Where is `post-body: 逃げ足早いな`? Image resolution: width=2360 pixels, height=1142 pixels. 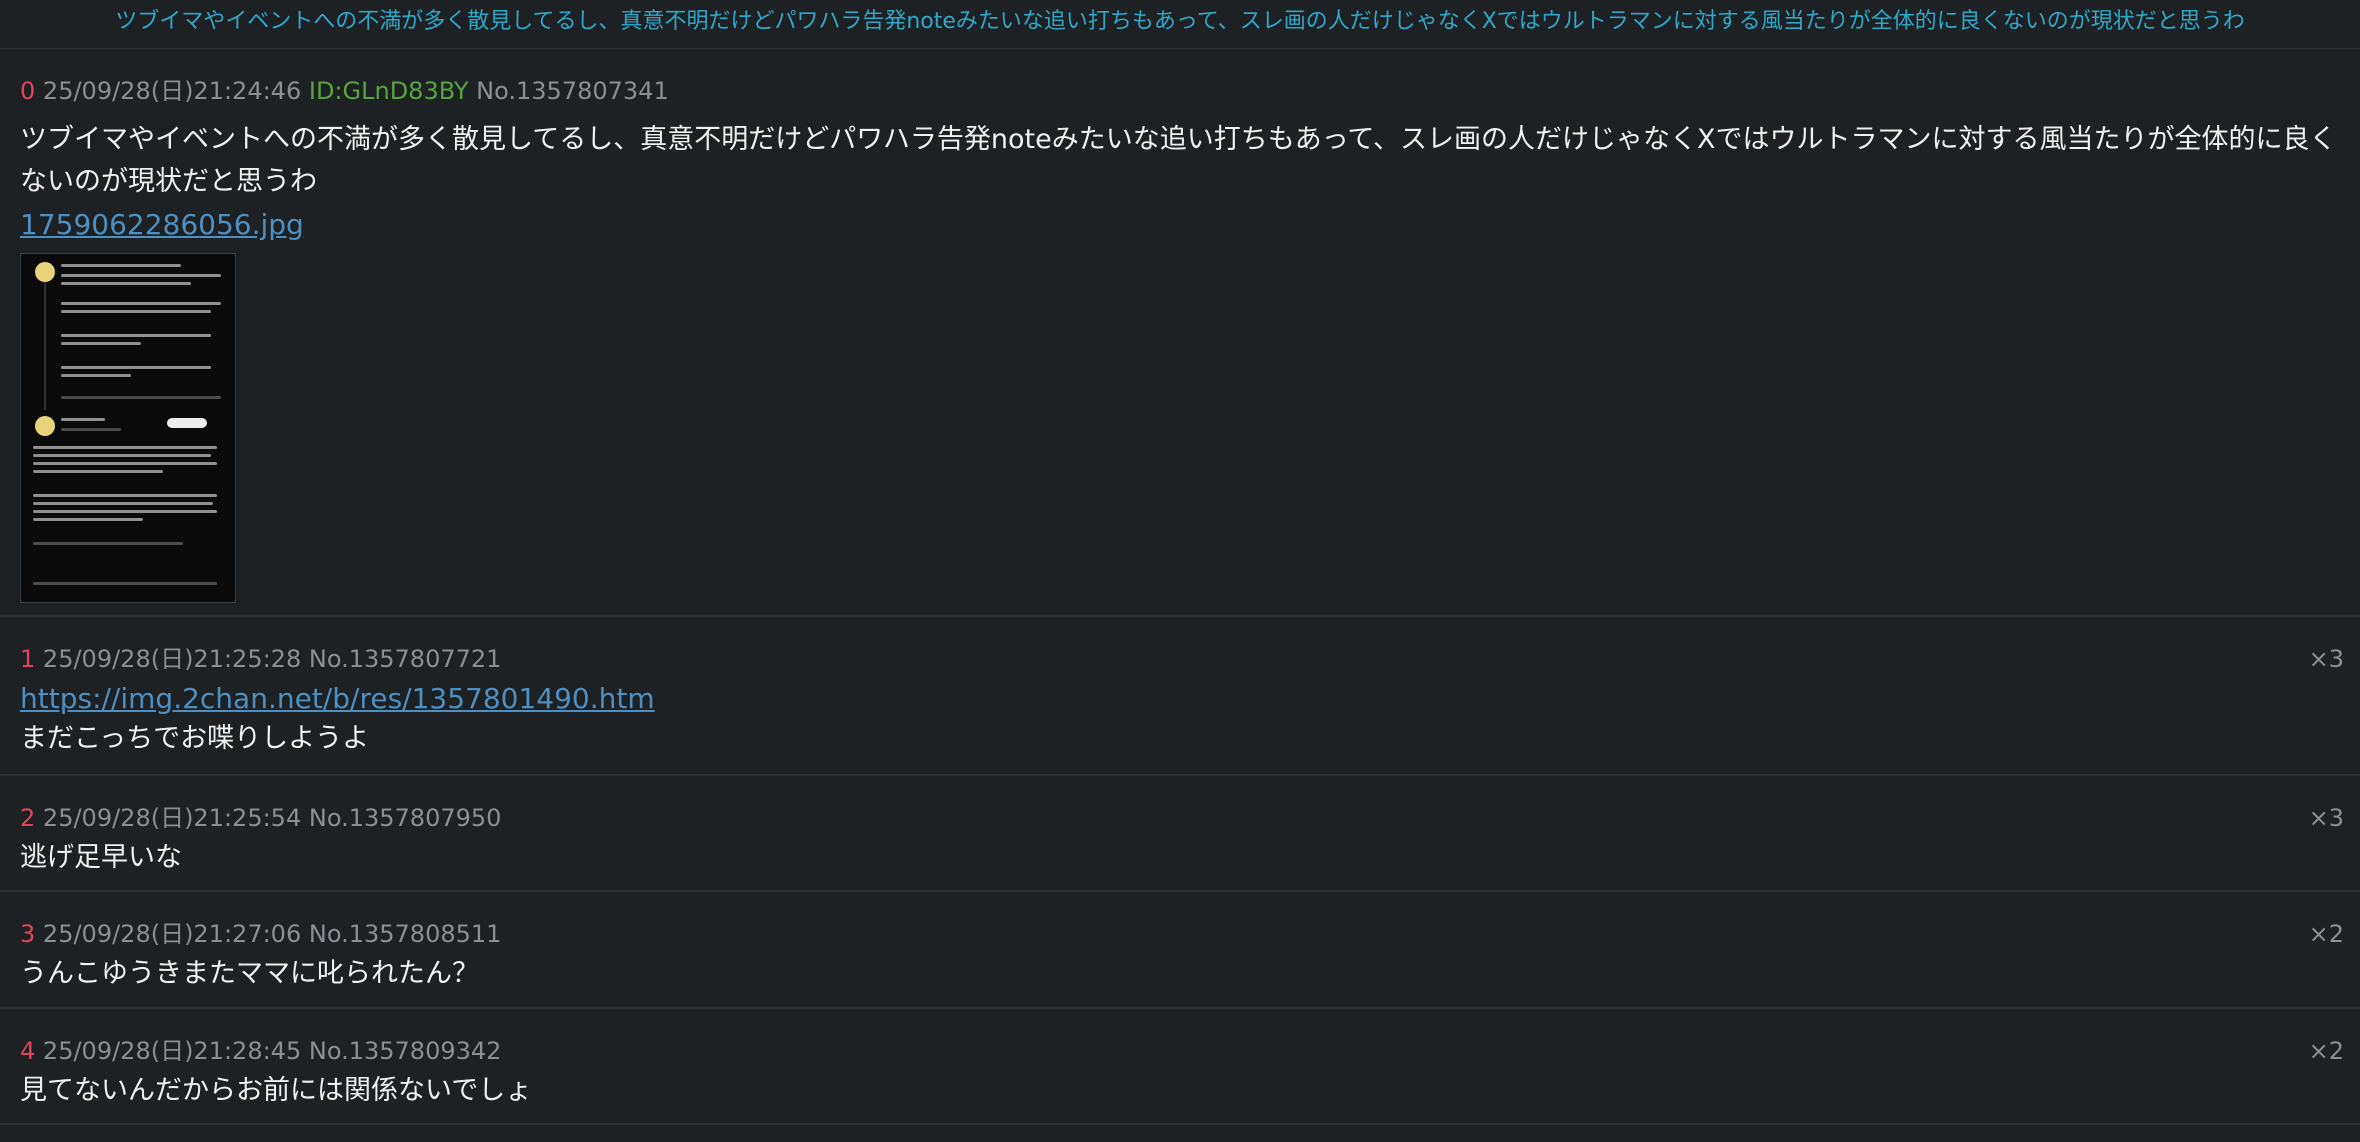 post-body: 逃げ足早いな is located at coordinates (101, 857).